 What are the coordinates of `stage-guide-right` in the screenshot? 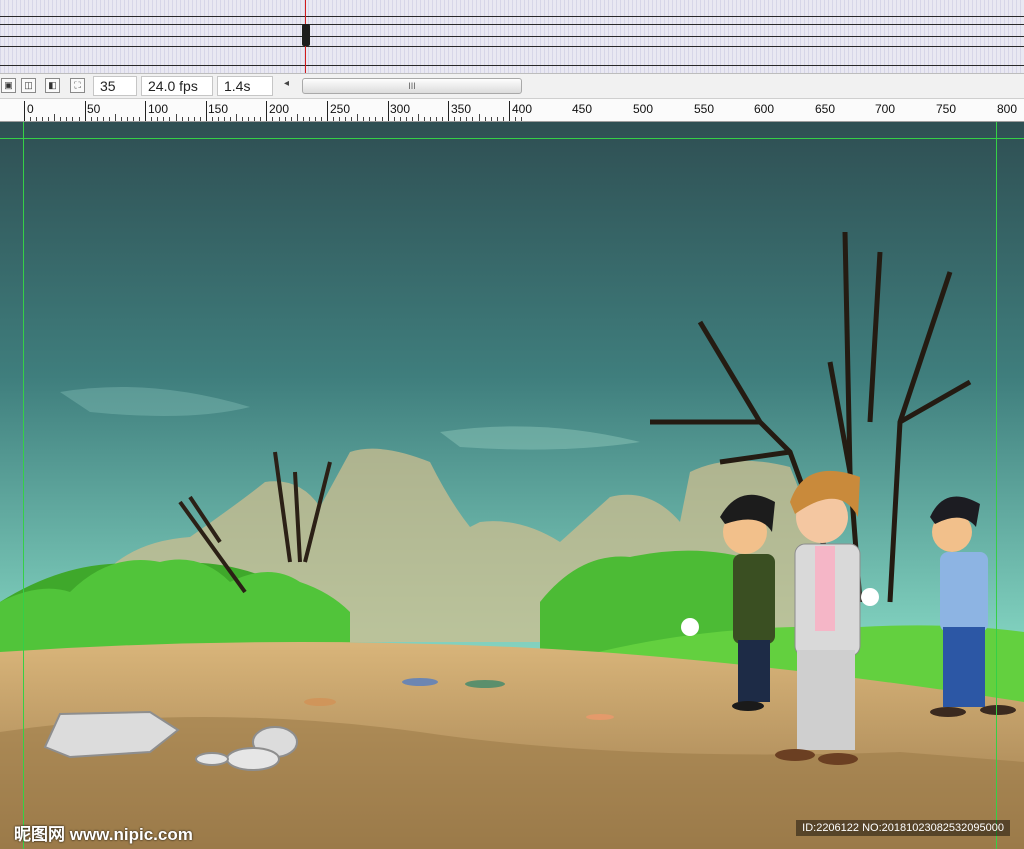 It's located at (996, 485).